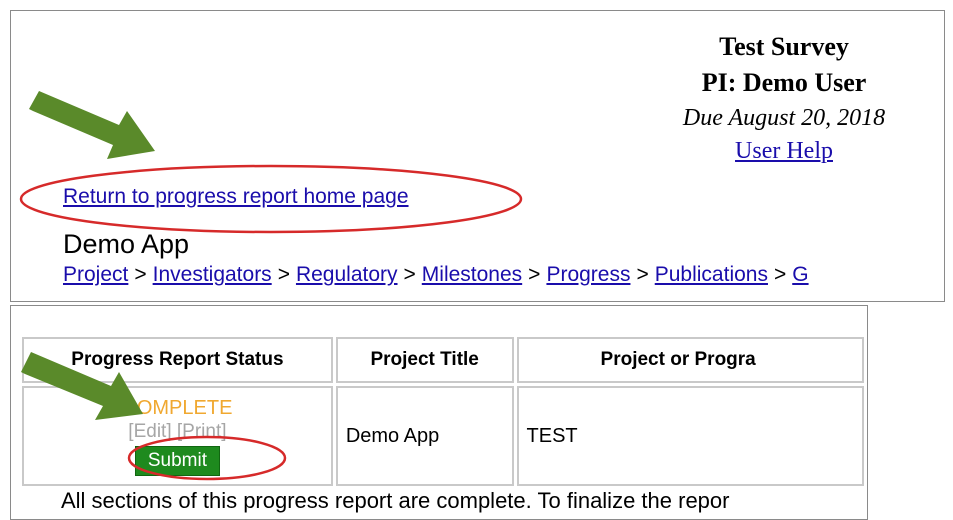 Image resolution: width=953 pixels, height=520 pixels. Describe the element at coordinates (95, 274) in the screenshot. I see `breadcrumb-project: Project` at that location.